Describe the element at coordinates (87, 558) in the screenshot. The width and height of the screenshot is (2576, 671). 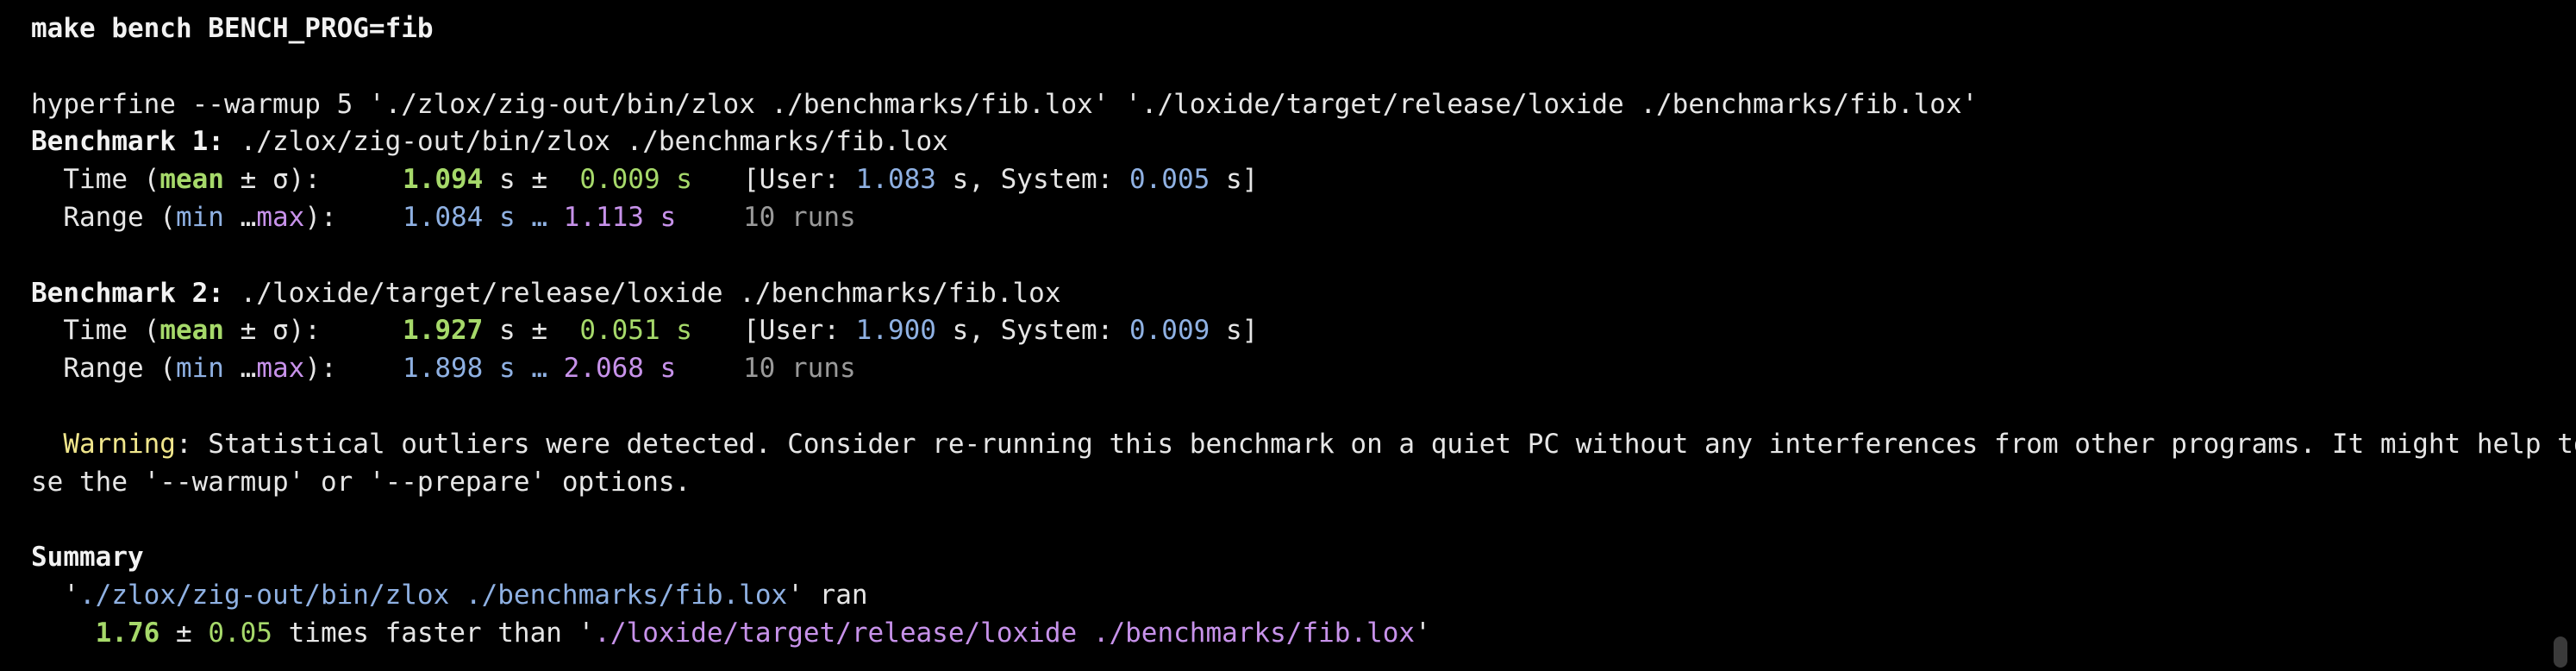
I see `summary-title: Summary` at that location.